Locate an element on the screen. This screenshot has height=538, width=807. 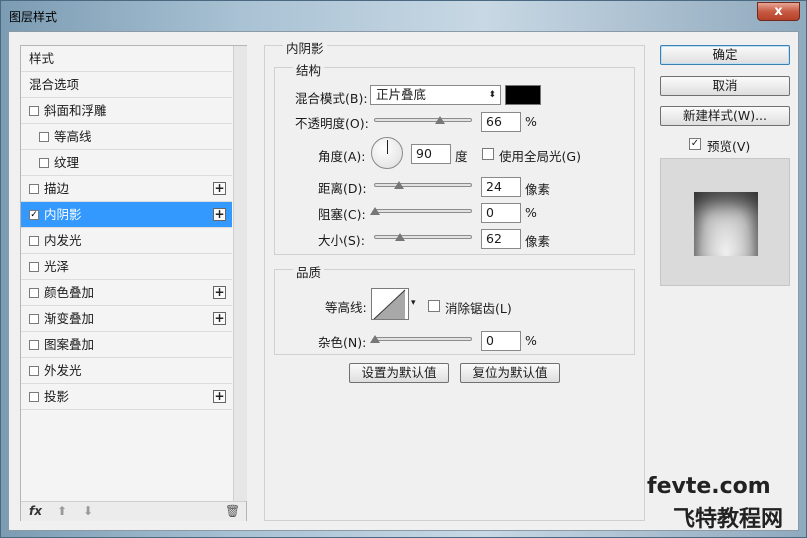
opacity-slider-thumb is located at coordinates (439, 120).